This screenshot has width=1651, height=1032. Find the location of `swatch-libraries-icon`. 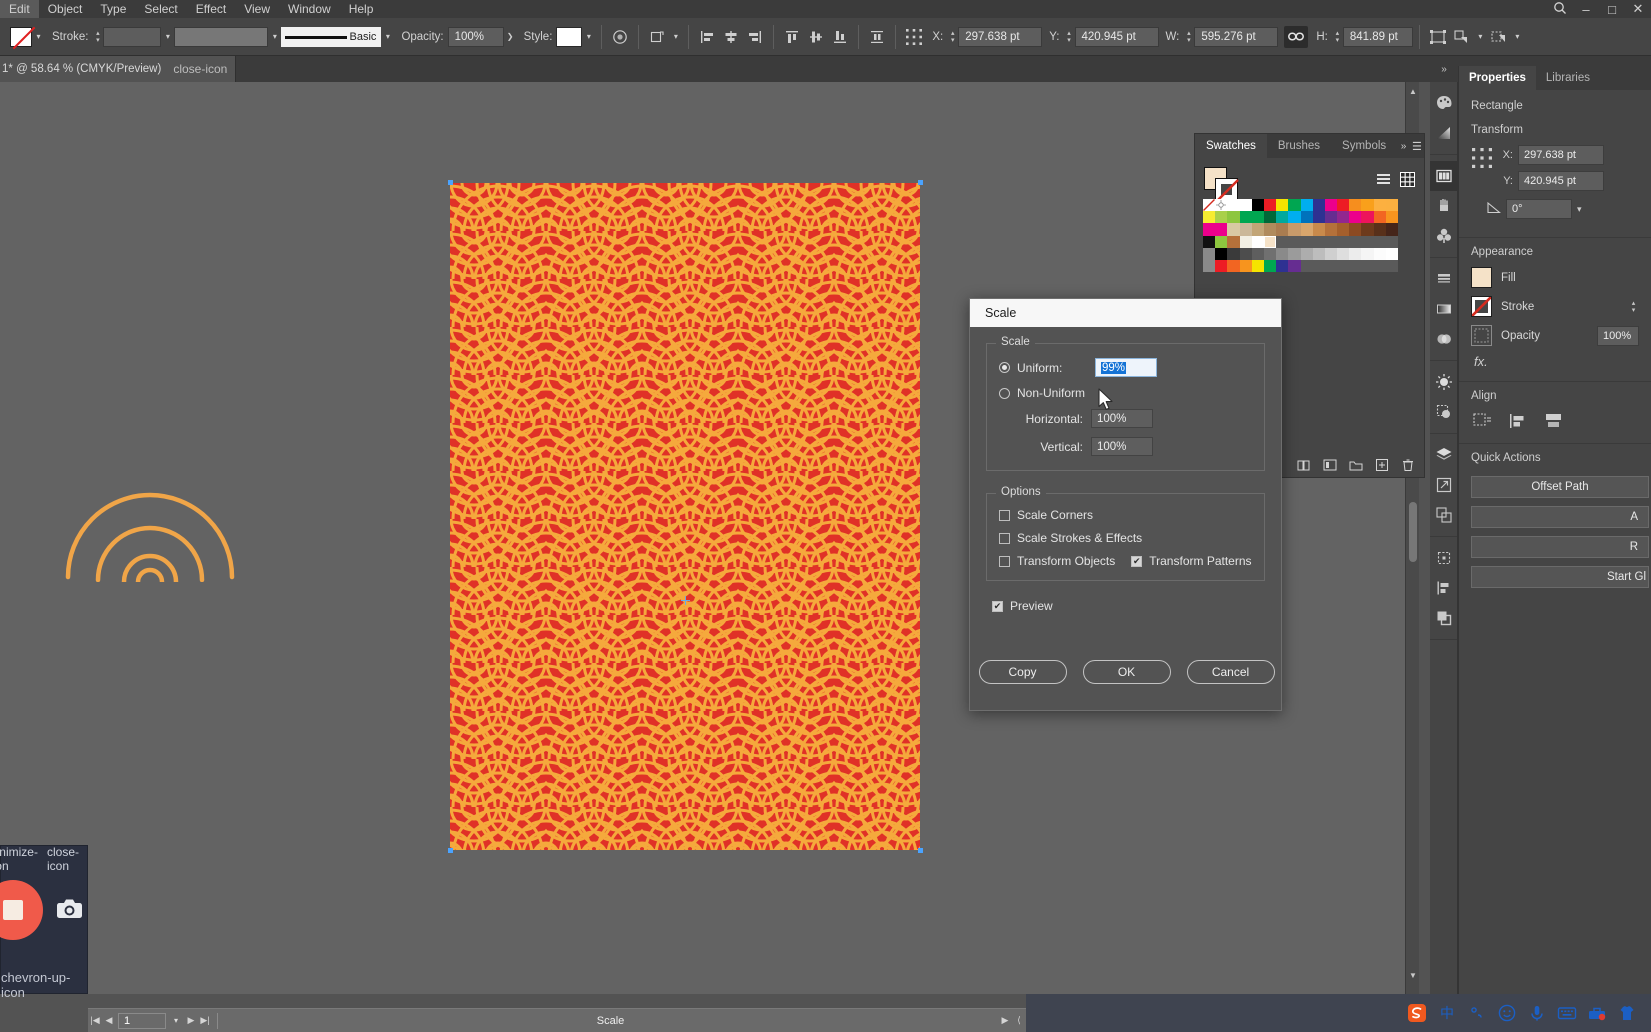

swatch-libraries-icon is located at coordinates (1304, 465).